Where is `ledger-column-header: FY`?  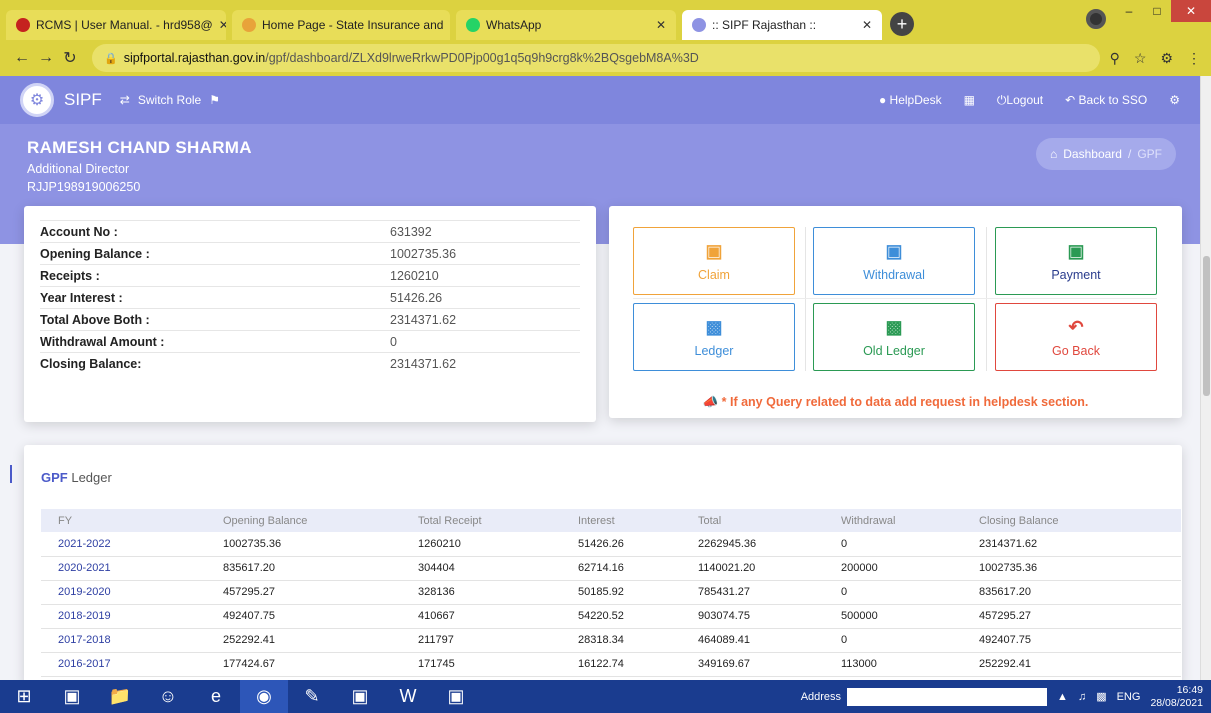 ledger-column-header: FY is located at coordinates (123, 520).